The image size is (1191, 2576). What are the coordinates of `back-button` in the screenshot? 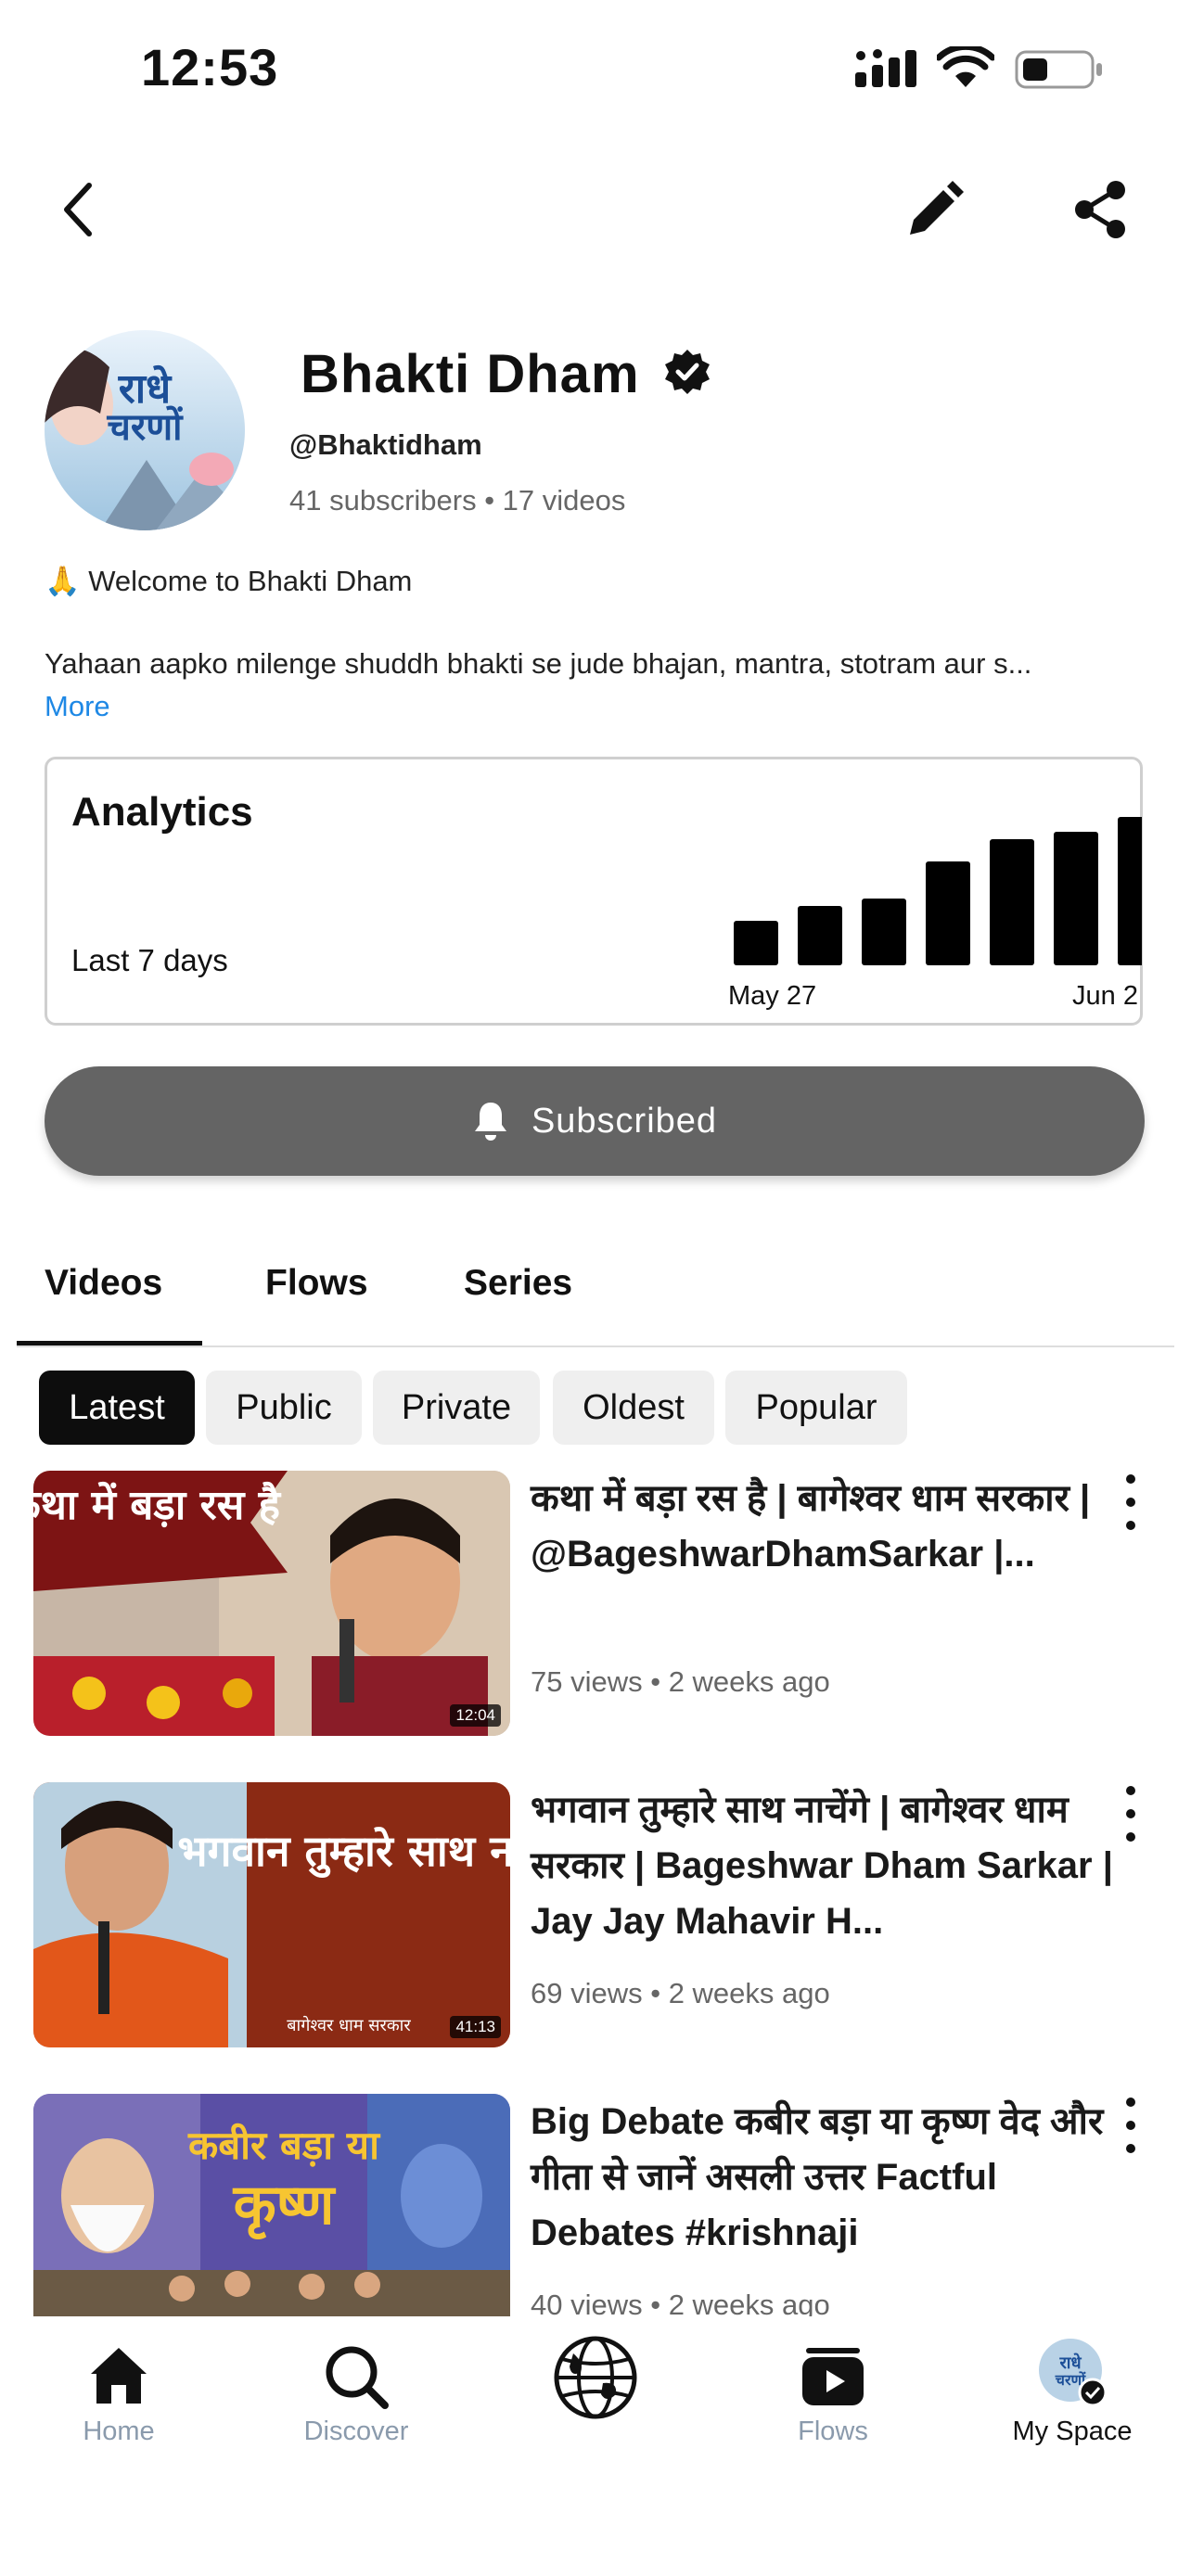 It's located at (78, 209).